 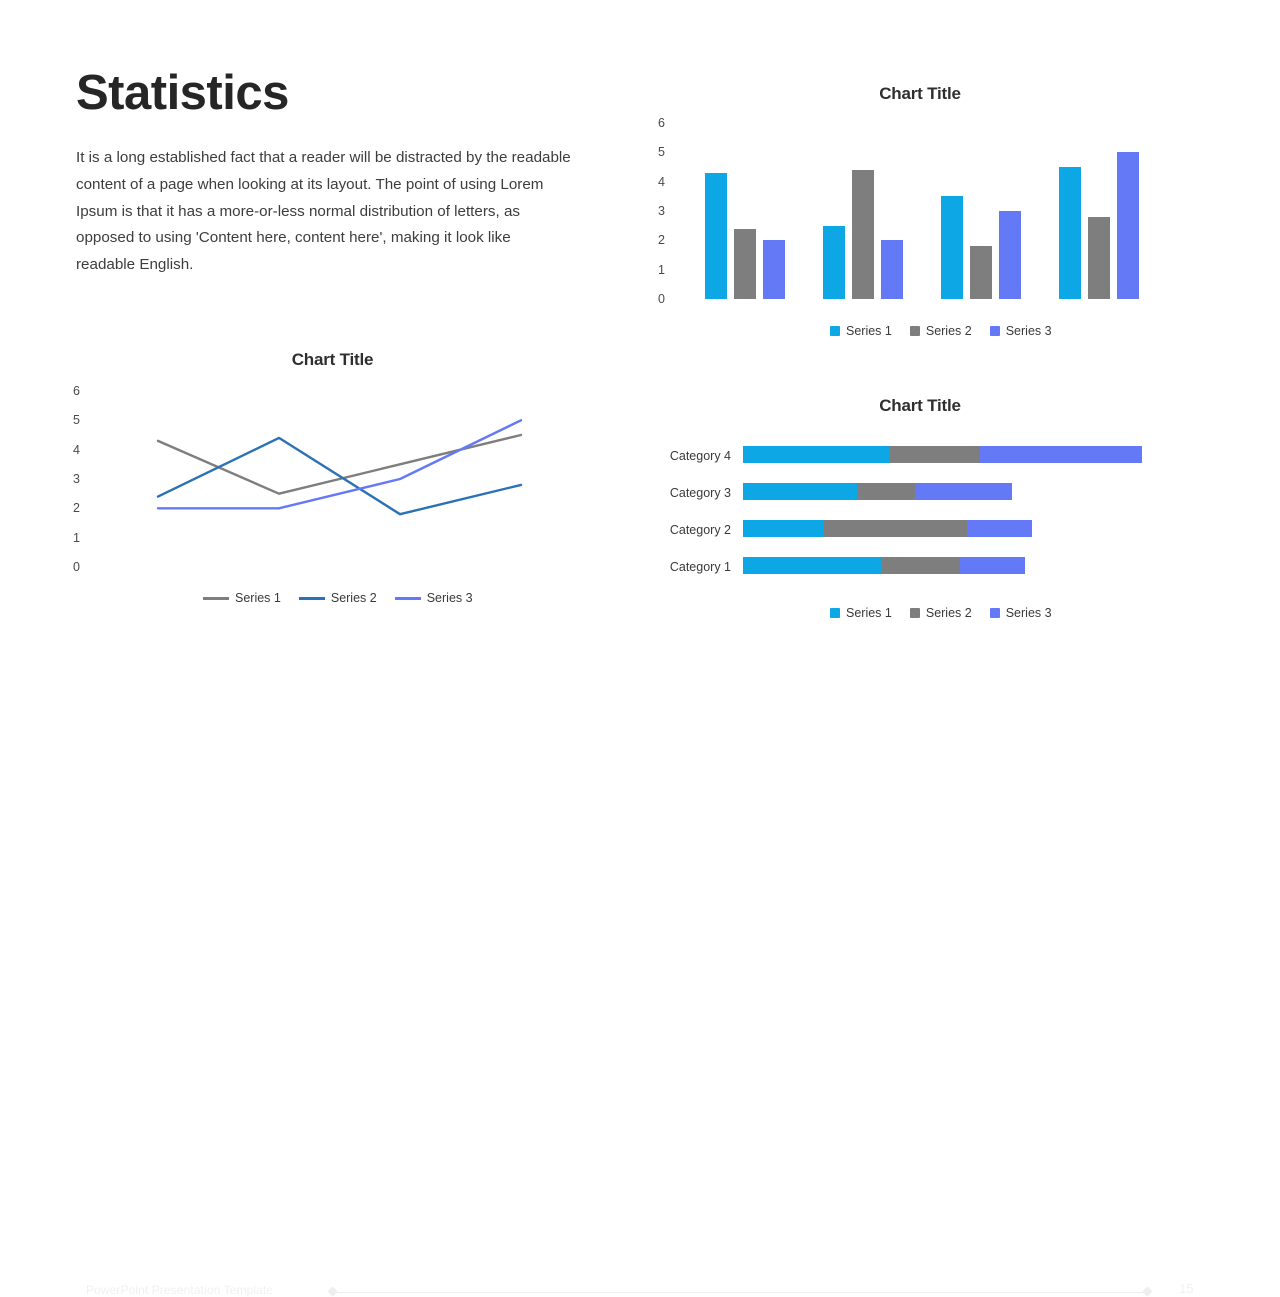 I want to click on column-chart-legend: Series 1 Series 2 Series 3, so click(x=941, y=331).